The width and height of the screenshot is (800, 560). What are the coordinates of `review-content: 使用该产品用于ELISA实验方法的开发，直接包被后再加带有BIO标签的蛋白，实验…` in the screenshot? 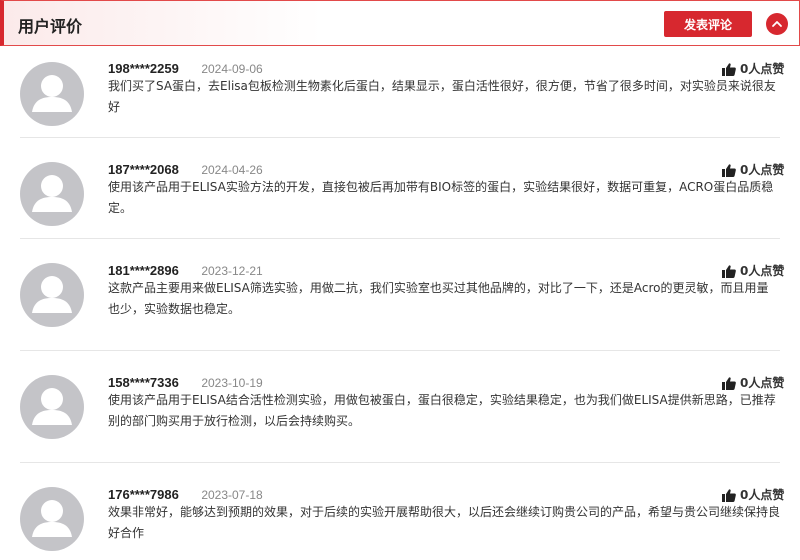 It's located at (441, 197).